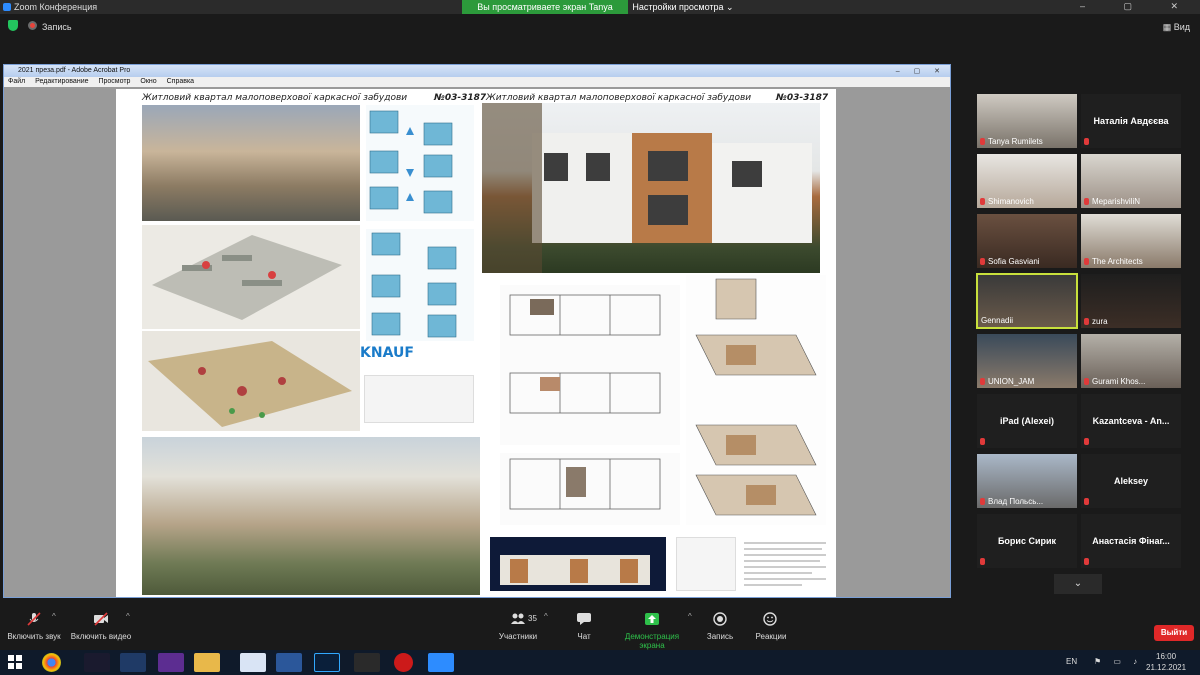 The width and height of the screenshot is (1200, 675). Describe the element at coordinates (584, 619) in the screenshot. I see `chat-icon` at that location.